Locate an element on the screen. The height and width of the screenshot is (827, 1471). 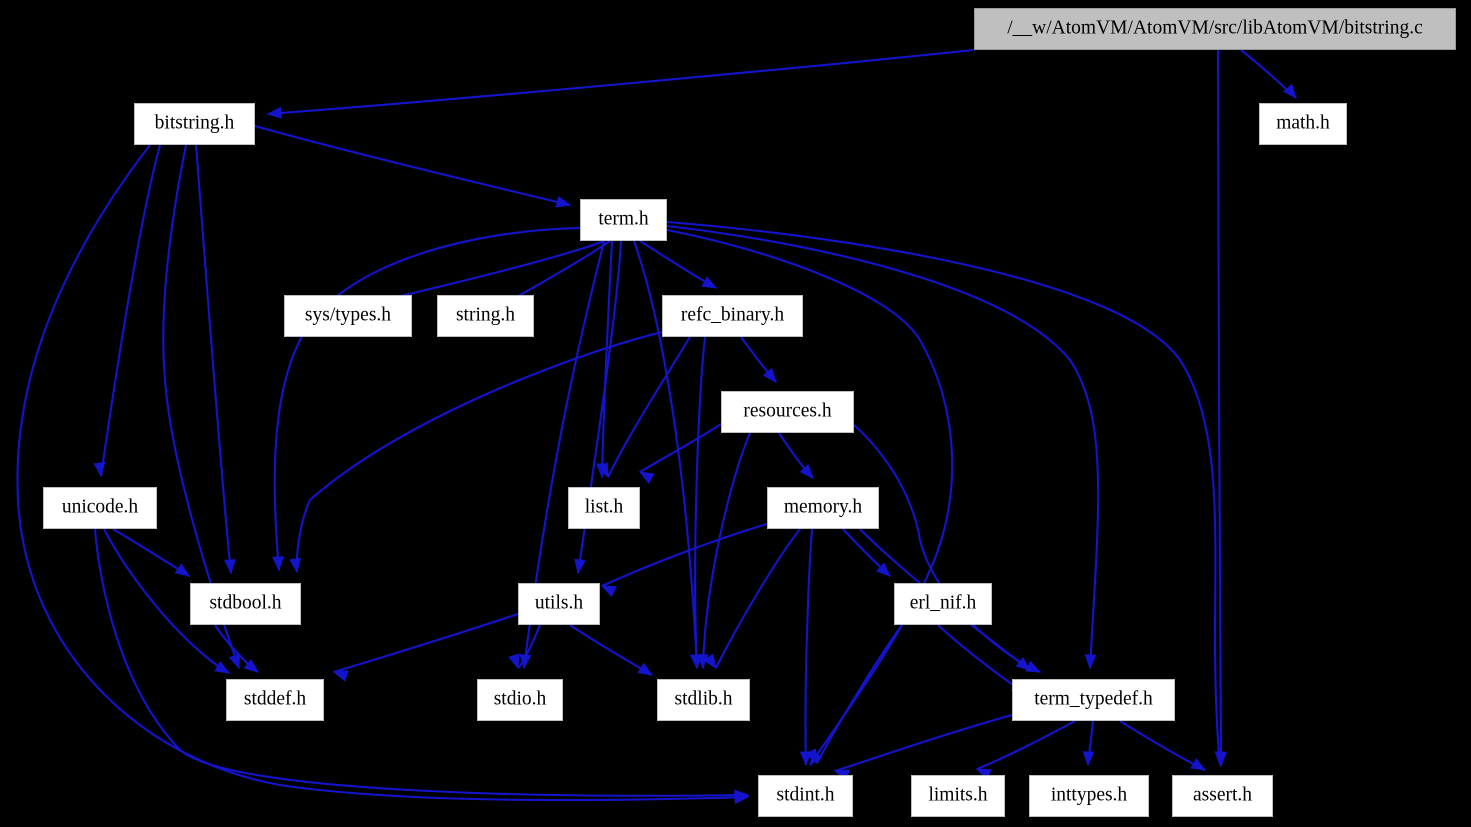
graph-node-label: term.h is located at coordinates (623, 219).